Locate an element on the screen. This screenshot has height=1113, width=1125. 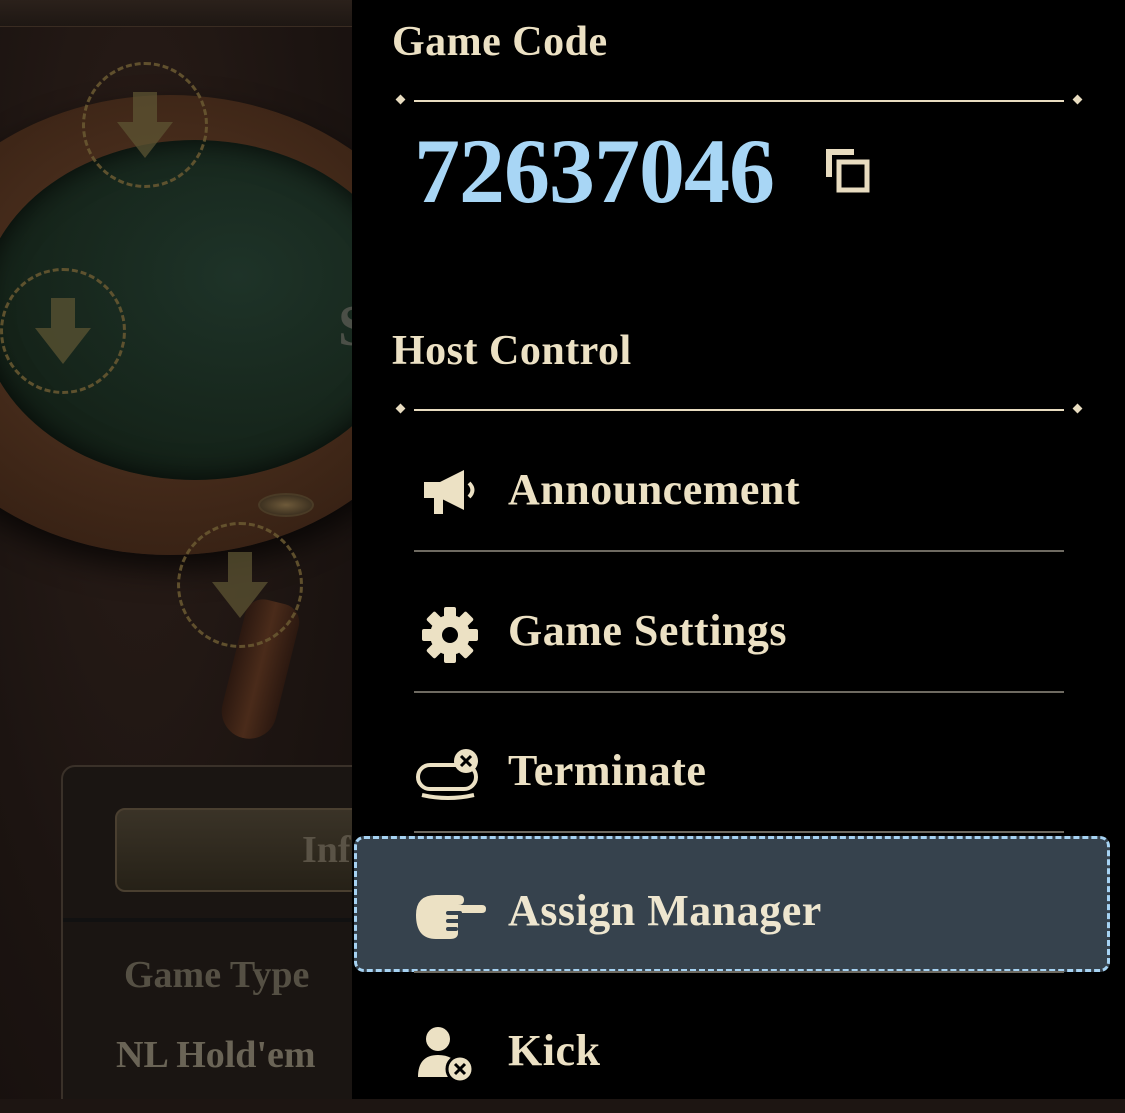
copy-code-button is located at coordinates (848, 171).